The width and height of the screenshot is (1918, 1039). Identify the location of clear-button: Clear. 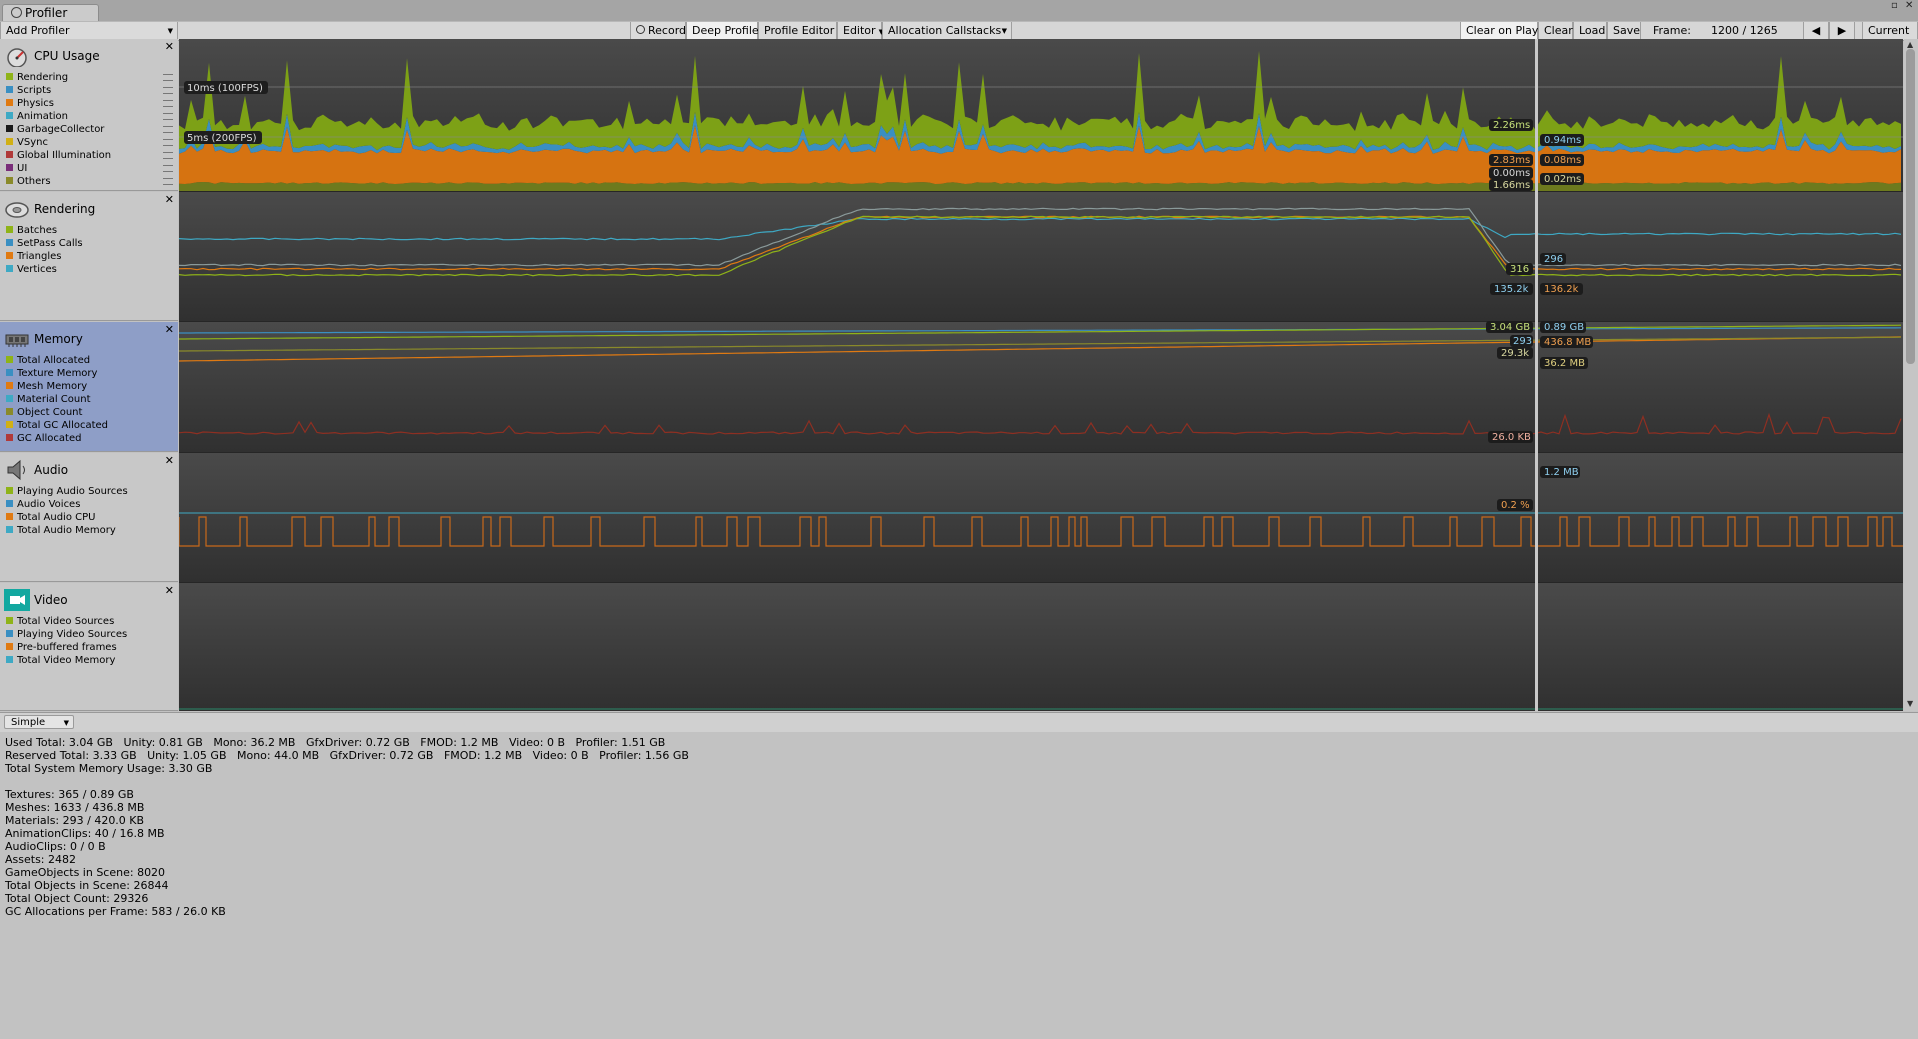
(1555, 31).